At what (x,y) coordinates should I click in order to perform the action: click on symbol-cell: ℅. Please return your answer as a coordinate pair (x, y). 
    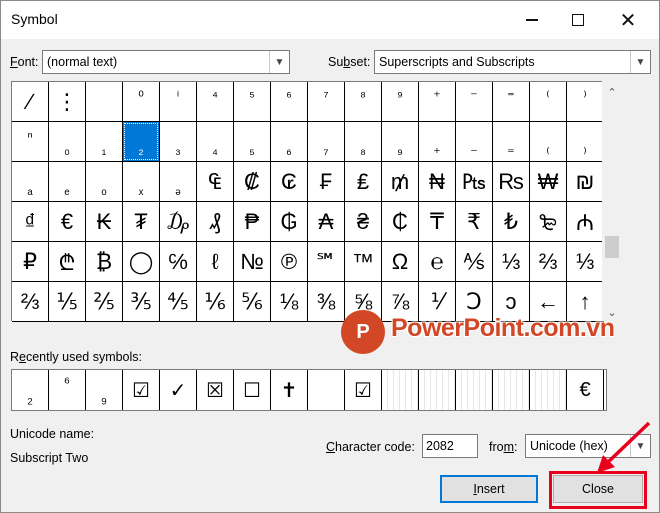
    Looking at the image, I should click on (178, 262).